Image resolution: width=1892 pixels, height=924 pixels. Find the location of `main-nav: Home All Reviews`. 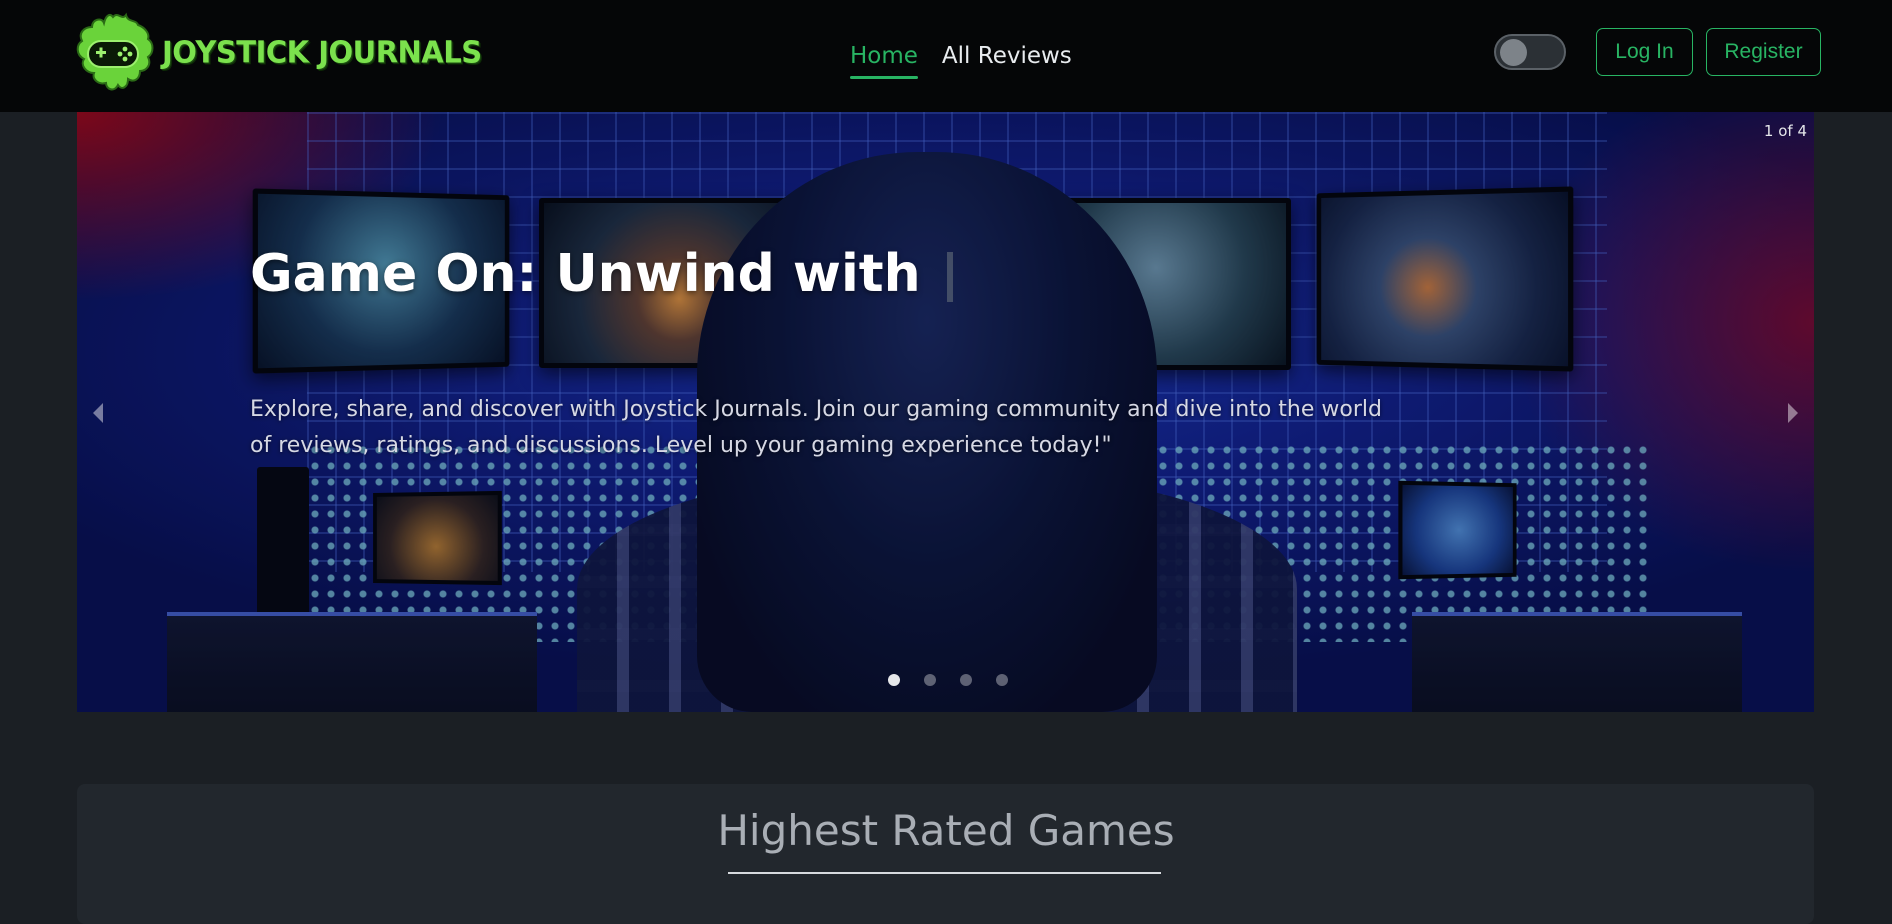

main-nav: Home All Reviews is located at coordinates (961, 56).